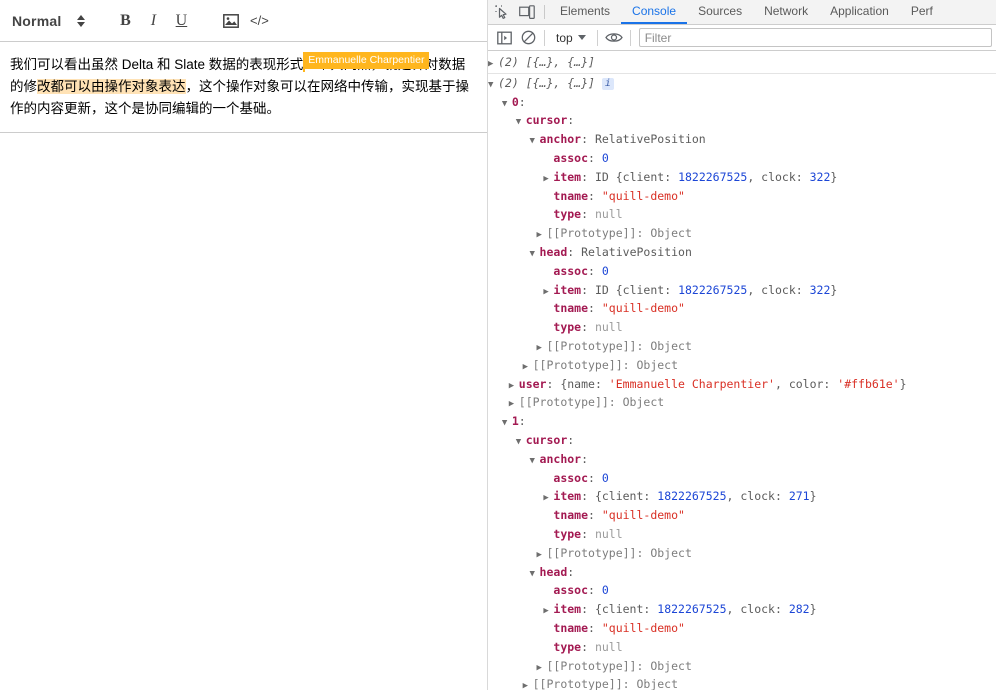  What do you see at coordinates (157, 64) in the screenshot?
I see `editor-text-a: 我们可以看出虽然 Delta 和 Slate 数据的表现形式` at bounding box center [157, 64].